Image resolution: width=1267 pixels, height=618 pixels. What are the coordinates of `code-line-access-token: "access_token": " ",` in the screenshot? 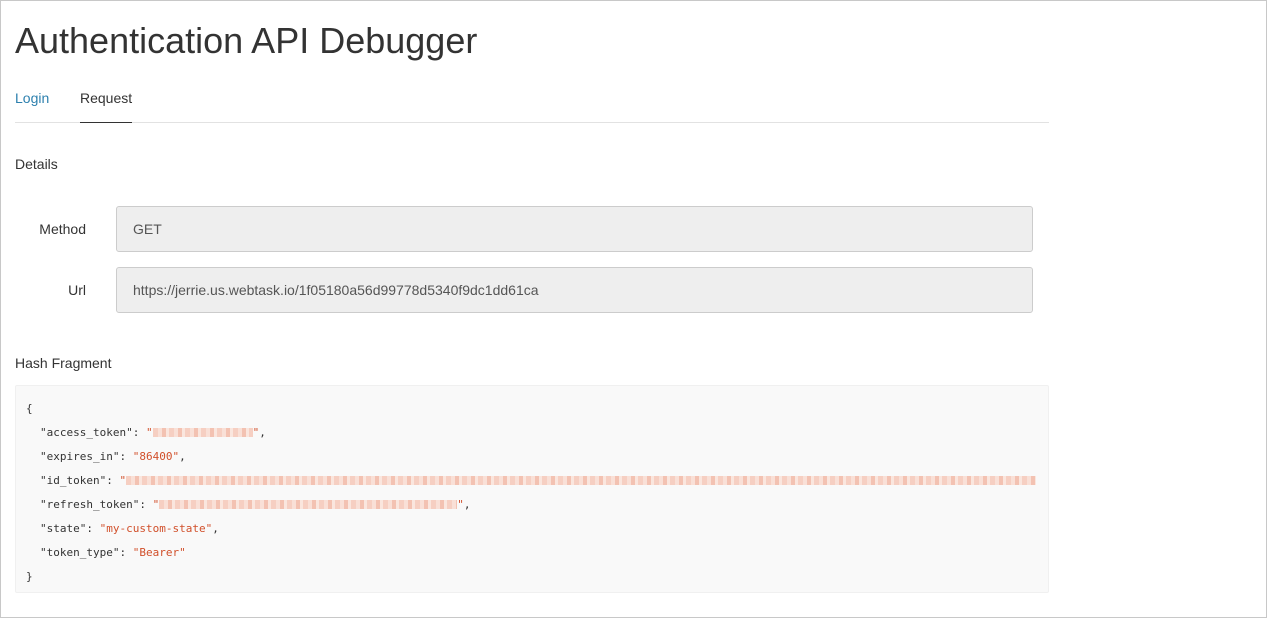 It's located at (153, 432).